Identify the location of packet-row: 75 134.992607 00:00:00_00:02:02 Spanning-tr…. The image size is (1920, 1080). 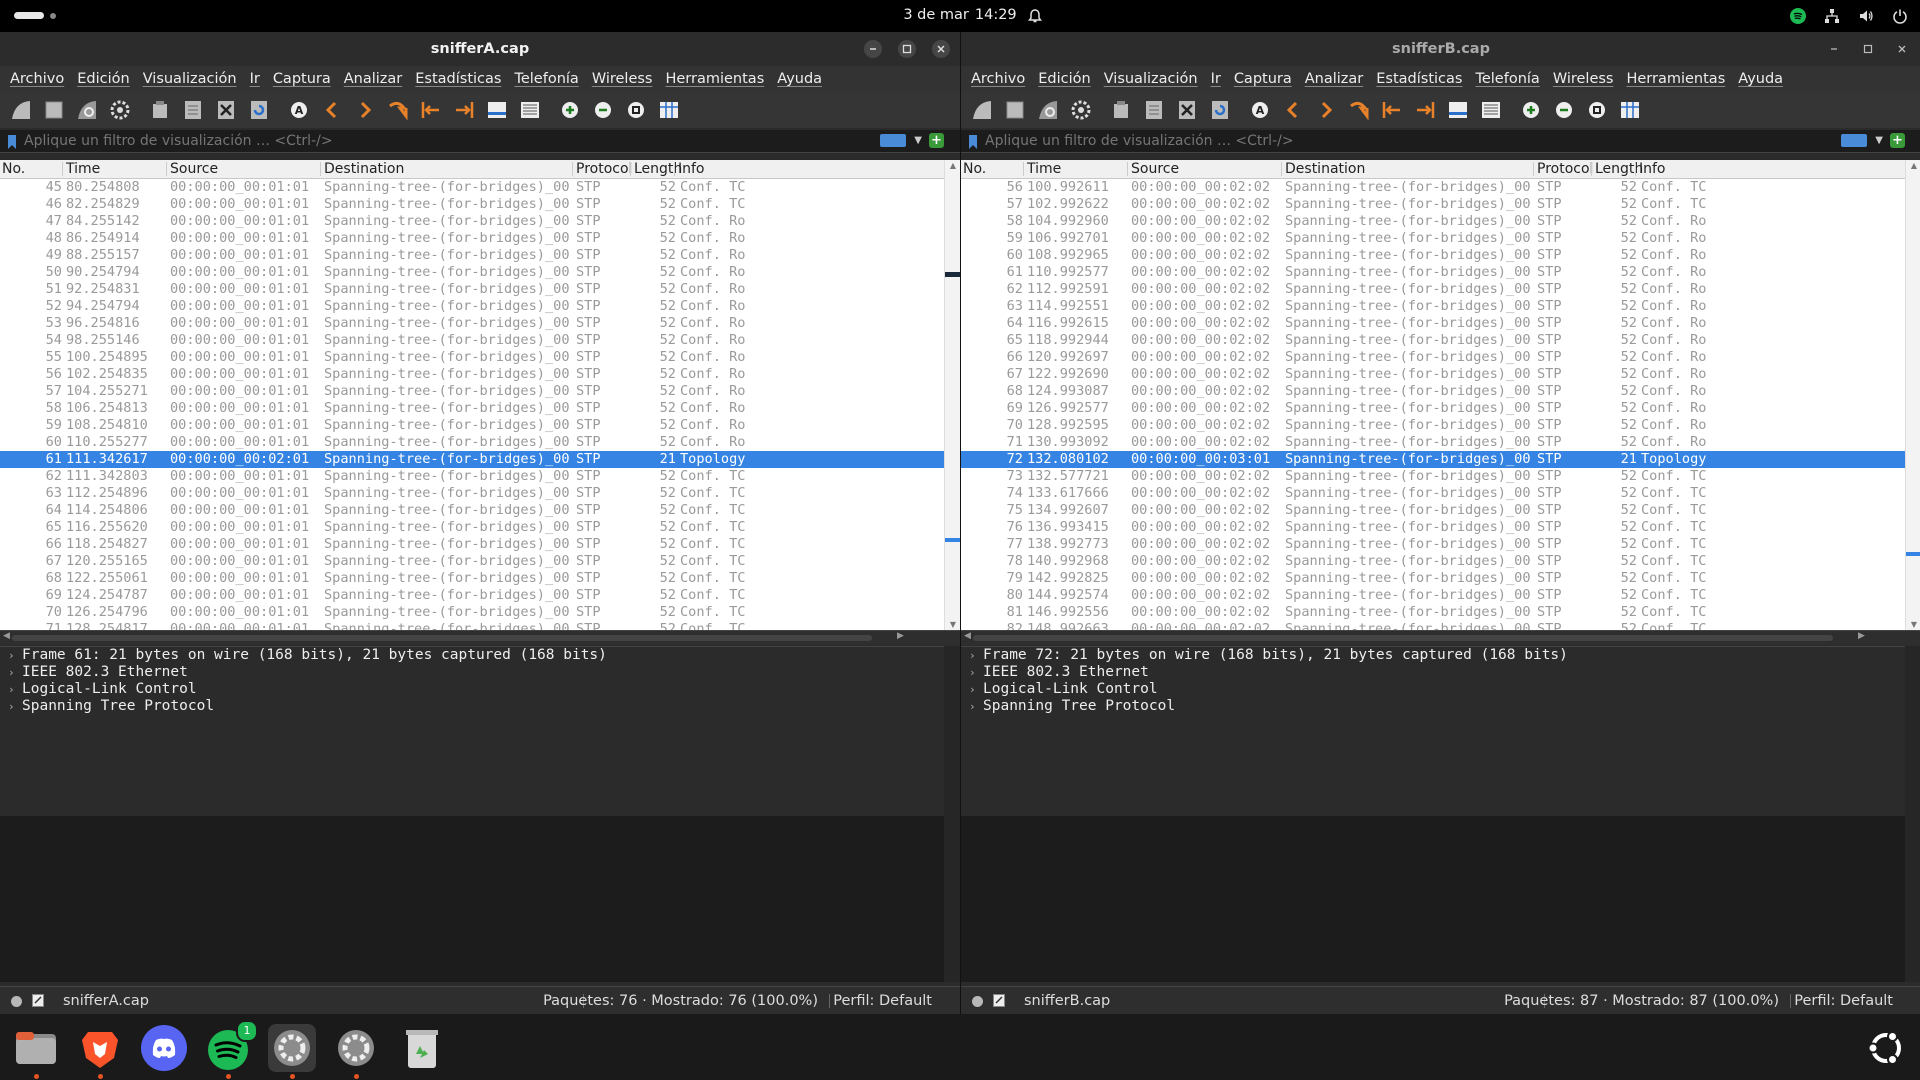
(1433, 510).